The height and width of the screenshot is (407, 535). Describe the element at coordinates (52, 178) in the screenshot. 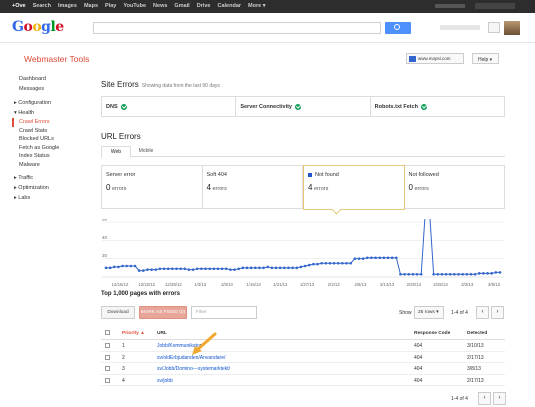

I see `sidebar-item-traffic: ▸ Traffic` at that location.